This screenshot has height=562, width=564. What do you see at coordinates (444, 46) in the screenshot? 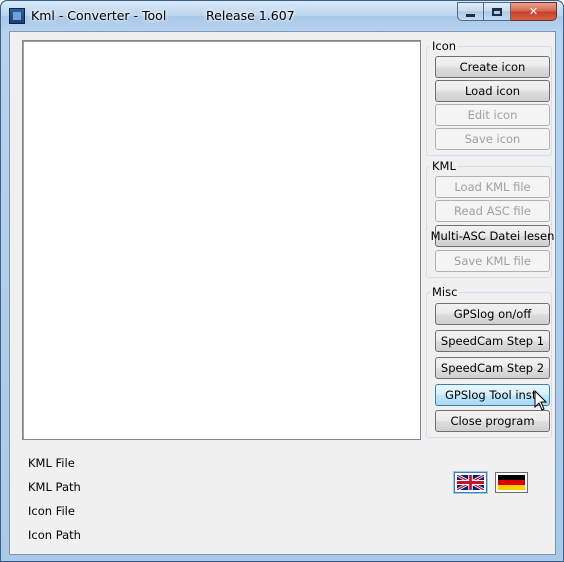
I see `icon-group-label: Icon` at bounding box center [444, 46].